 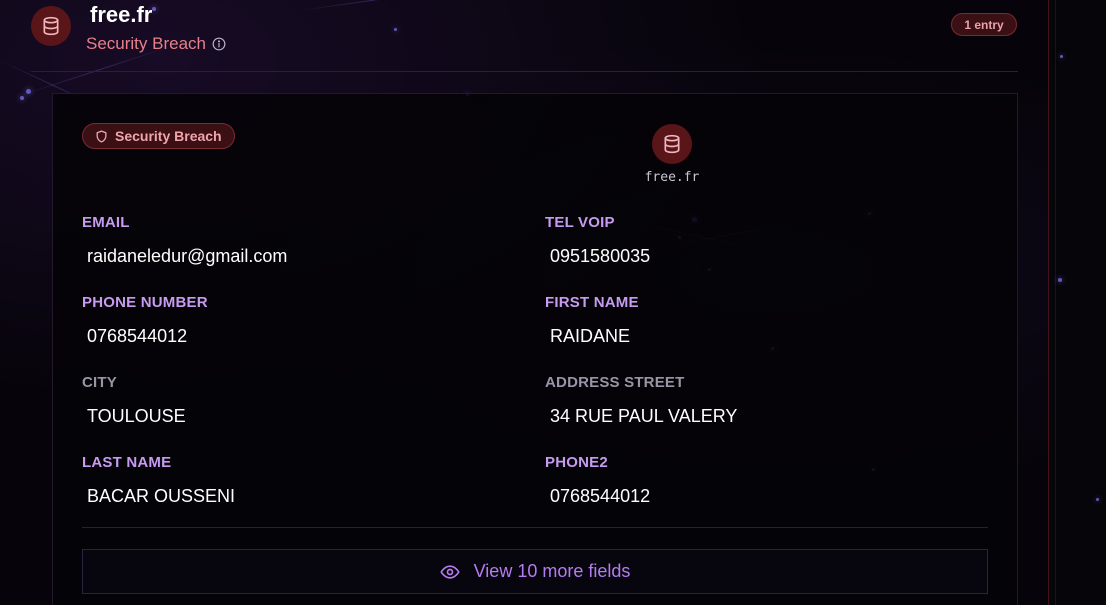 What do you see at coordinates (121, 14) in the screenshot?
I see `page-title: free.fr` at bounding box center [121, 14].